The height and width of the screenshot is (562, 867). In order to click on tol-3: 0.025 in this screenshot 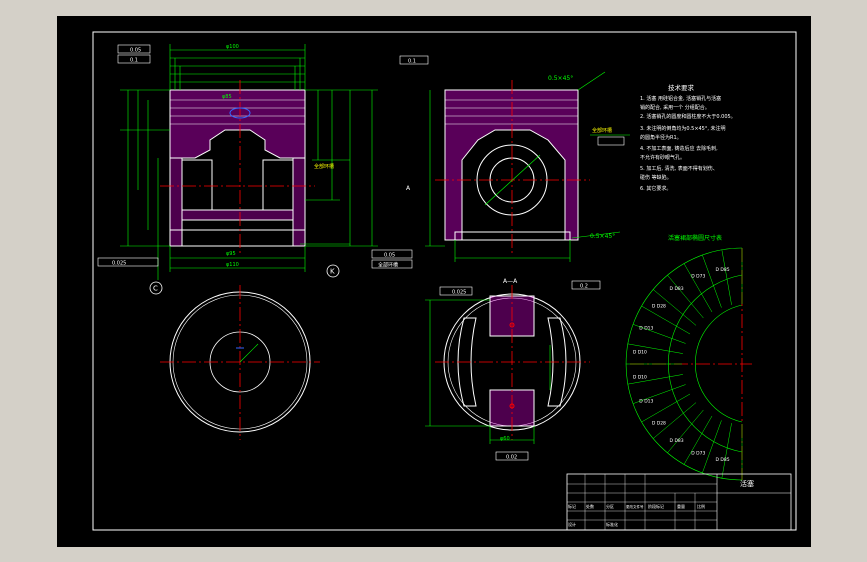, I will do `click(119, 264)`.